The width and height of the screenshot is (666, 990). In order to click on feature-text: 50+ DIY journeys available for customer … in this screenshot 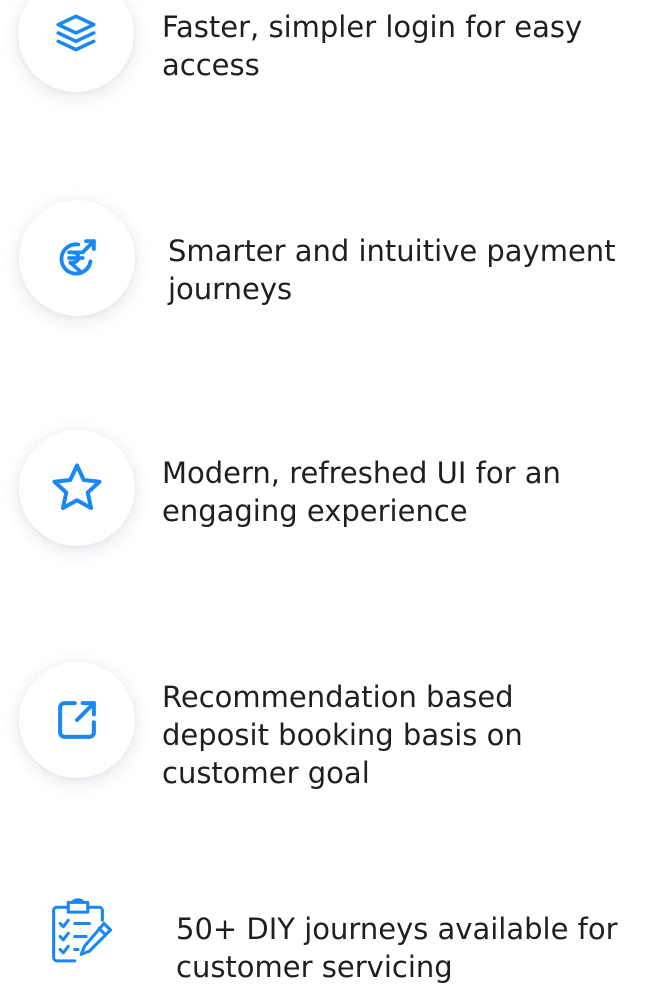, I will do `click(397, 948)`.